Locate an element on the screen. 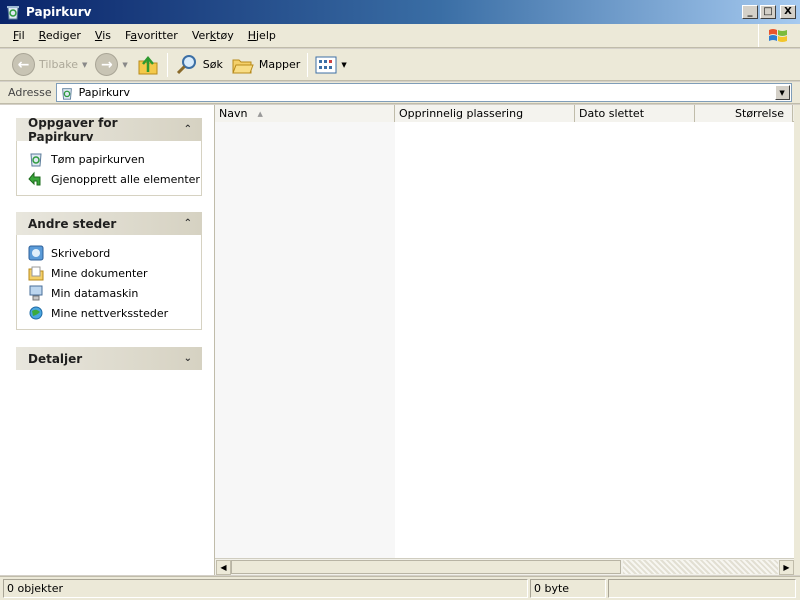 The height and width of the screenshot is (600, 800). forward-button: → ▼ is located at coordinates (111, 65).